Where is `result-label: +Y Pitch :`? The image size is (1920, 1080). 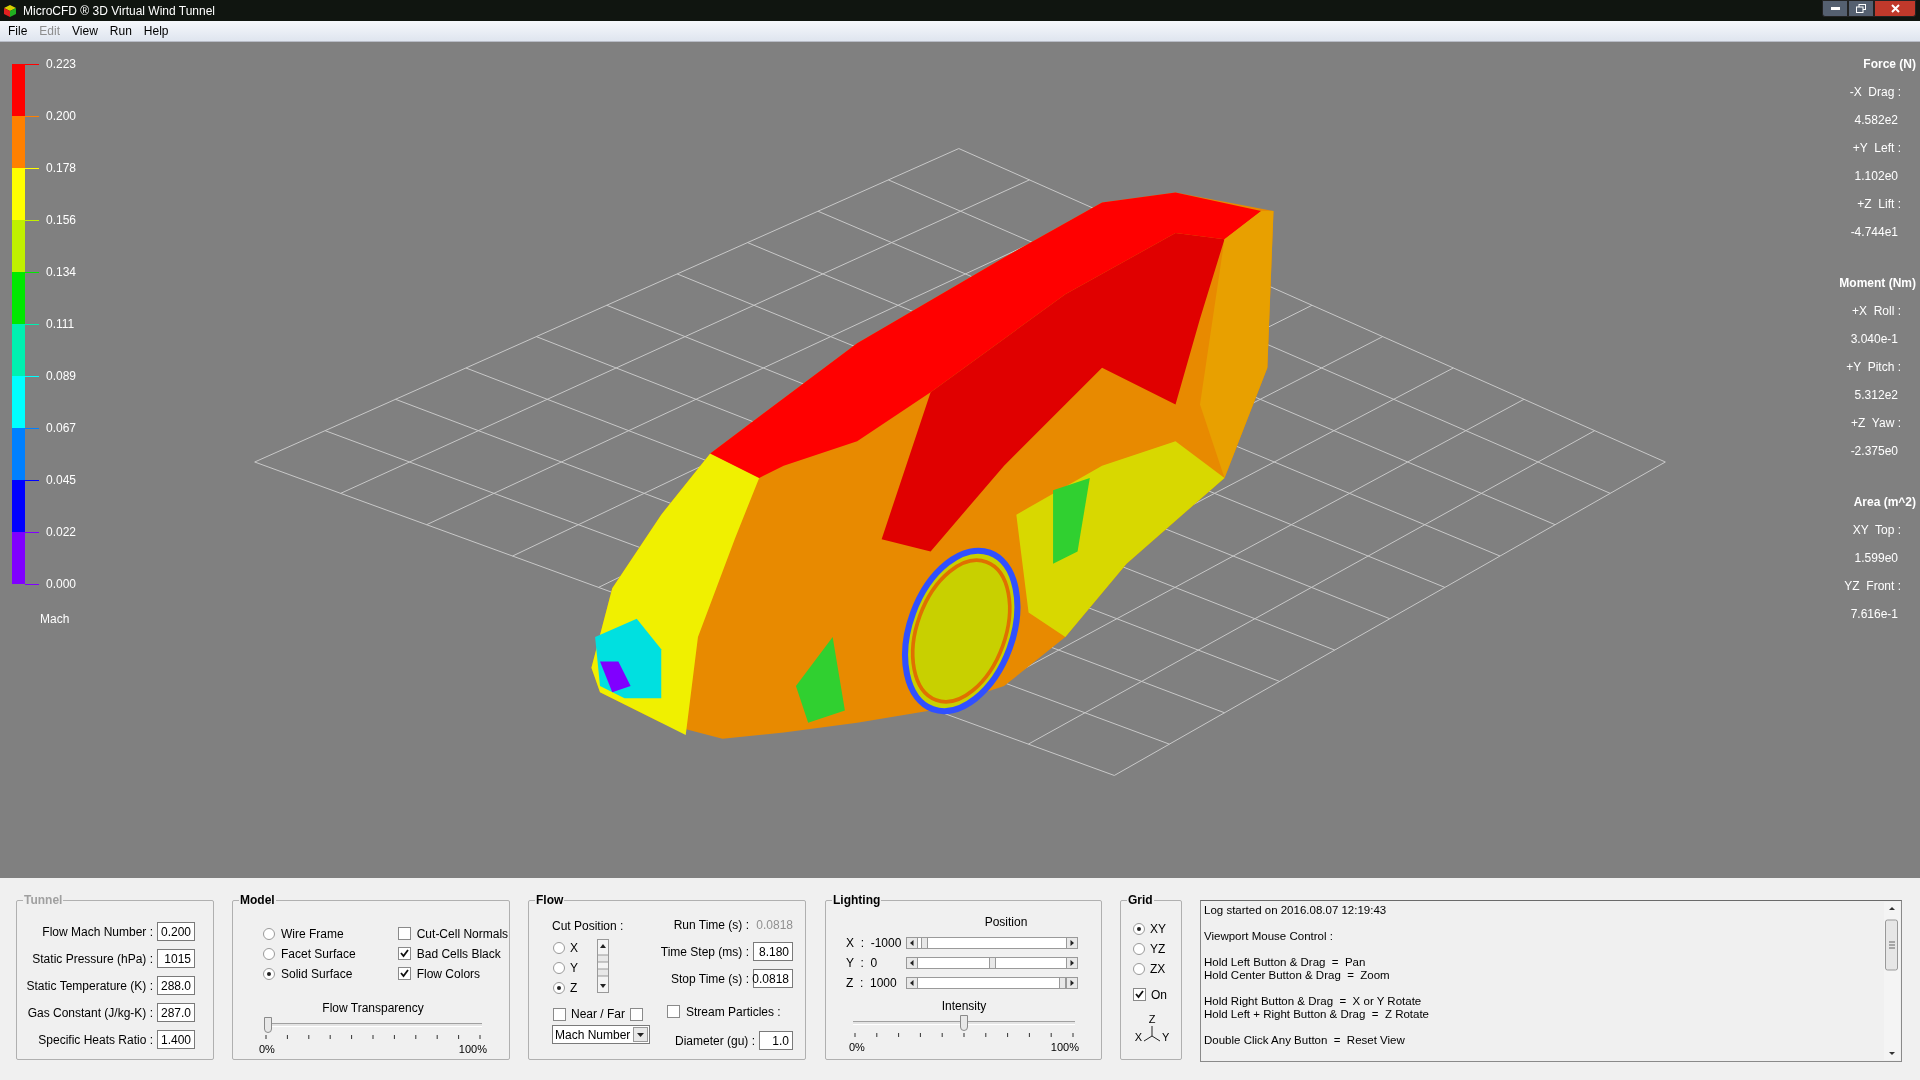
result-label: +Y Pitch : is located at coordinates (1873, 367).